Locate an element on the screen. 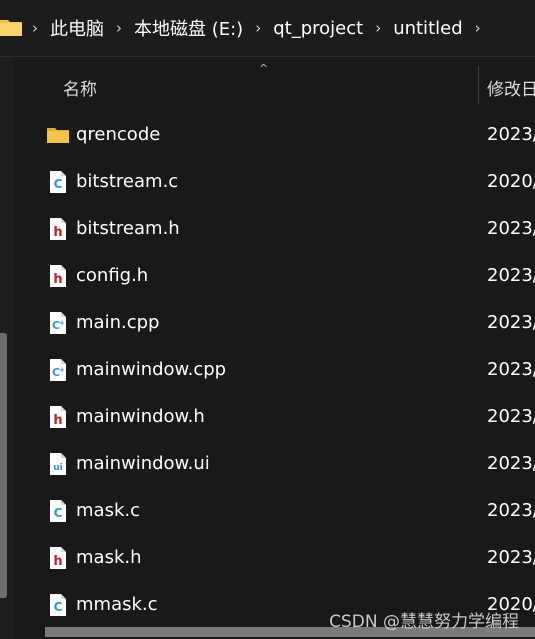 Image resolution: width=535 pixels, height=639 pixels. list-item: ui mainwindow.ui 2023/ is located at coordinates (267, 464).